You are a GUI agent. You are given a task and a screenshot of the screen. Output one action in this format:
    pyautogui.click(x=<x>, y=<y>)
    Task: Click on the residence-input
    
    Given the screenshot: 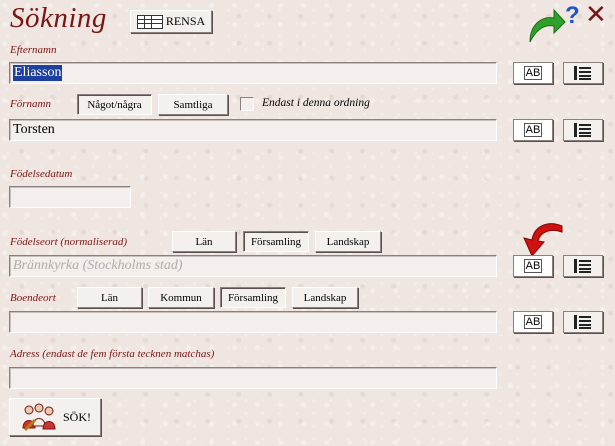 What is the action you would take?
    pyautogui.click(x=253, y=322)
    